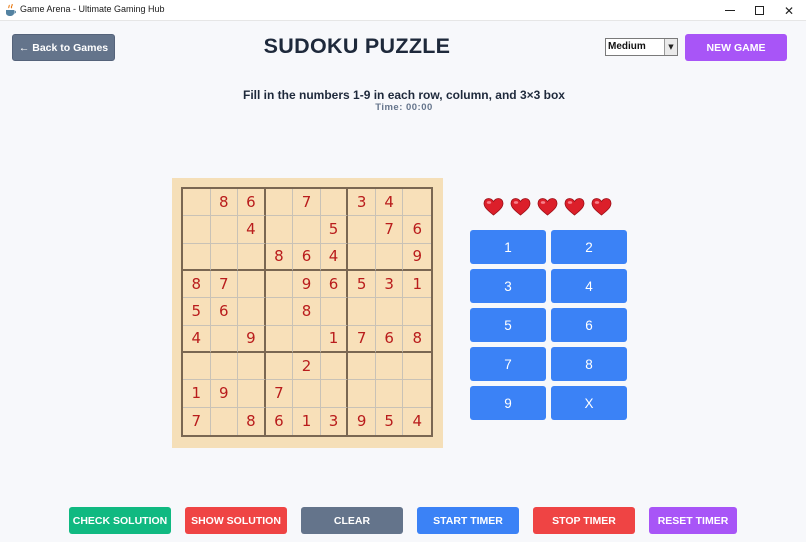 The height and width of the screenshot is (542, 806). I want to click on new-game-button: NEW GAME, so click(736, 47).